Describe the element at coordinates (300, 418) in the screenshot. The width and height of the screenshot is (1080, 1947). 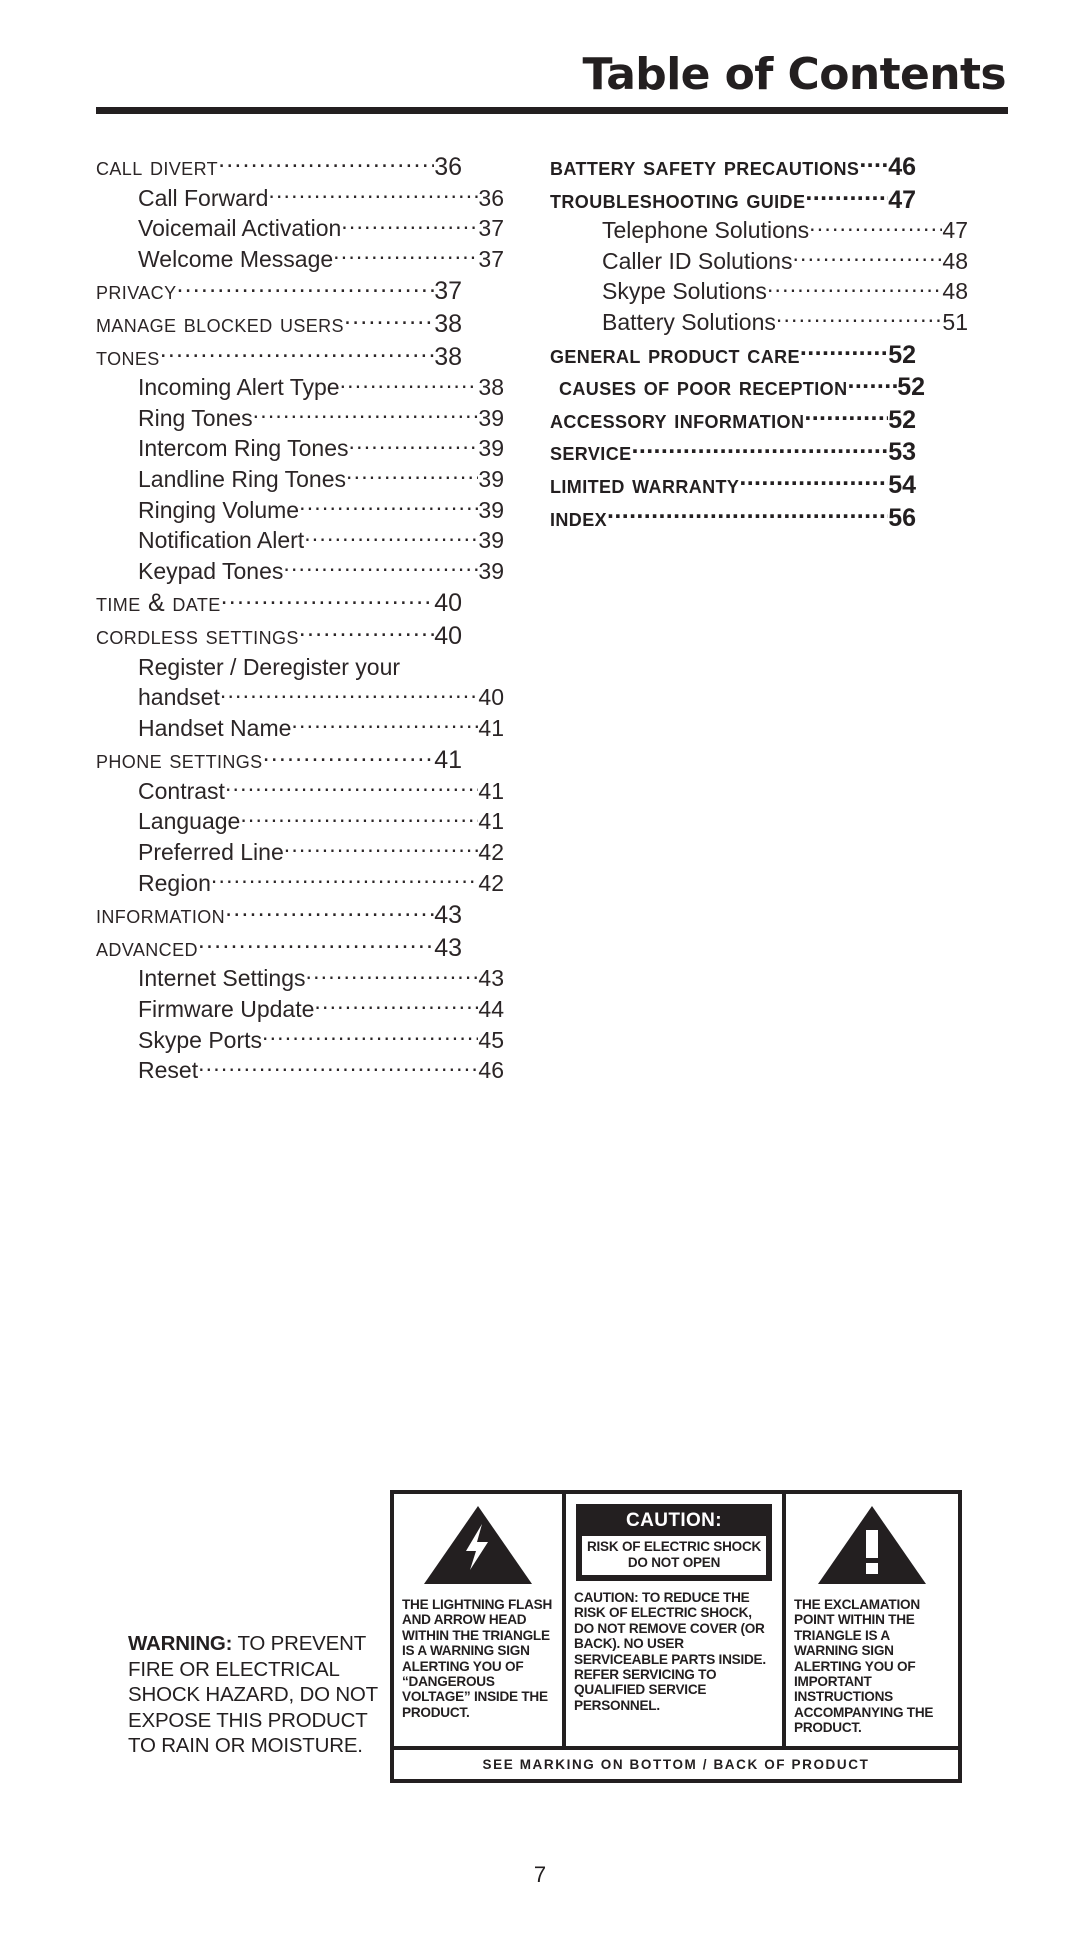
I see `toc-entry: Ring Tones 39` at that location.